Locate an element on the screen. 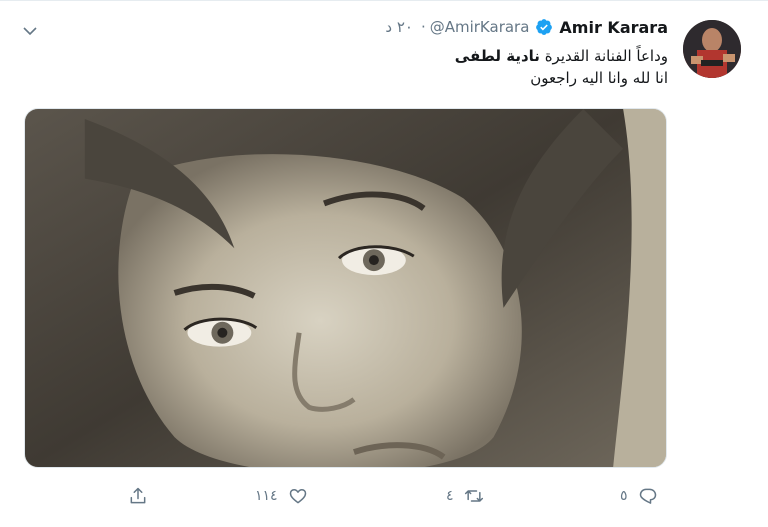 This screenshot has width=768, height=527. chevron-down-icon is located at coordinates (30, 31).